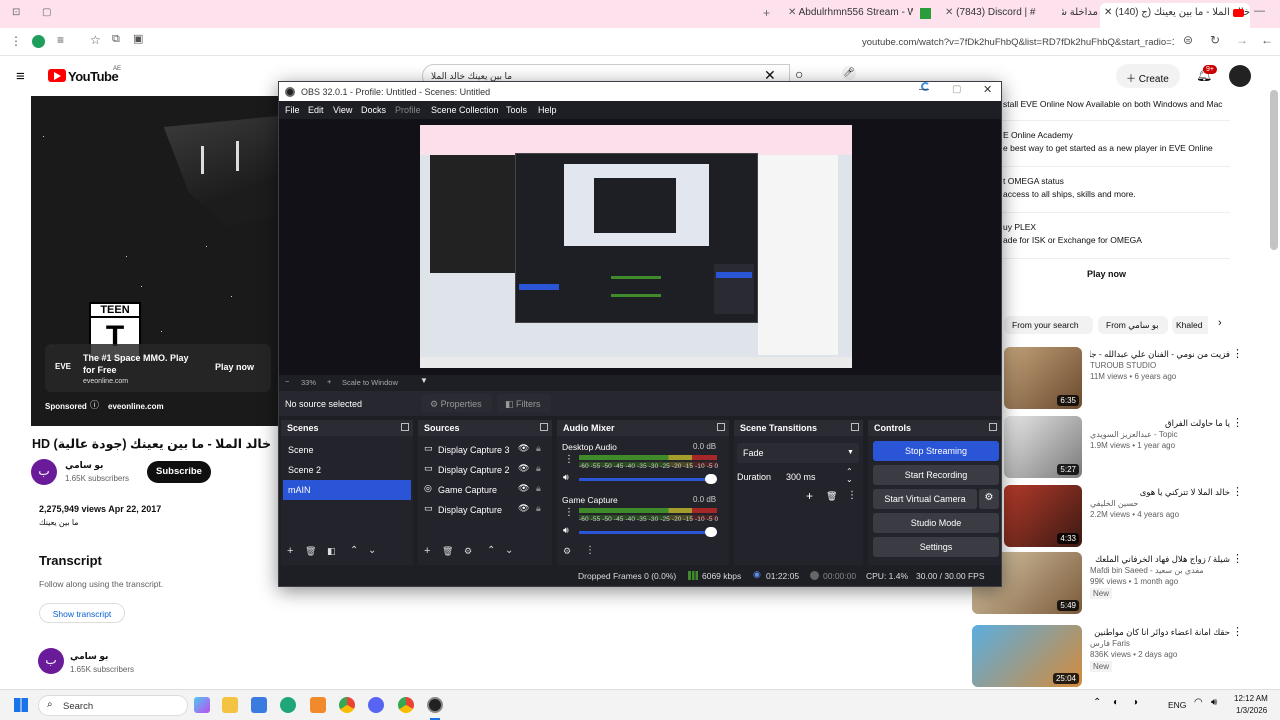 The image size is (1280, 720). I want to click on search-icon: ○, so click(799, 74).